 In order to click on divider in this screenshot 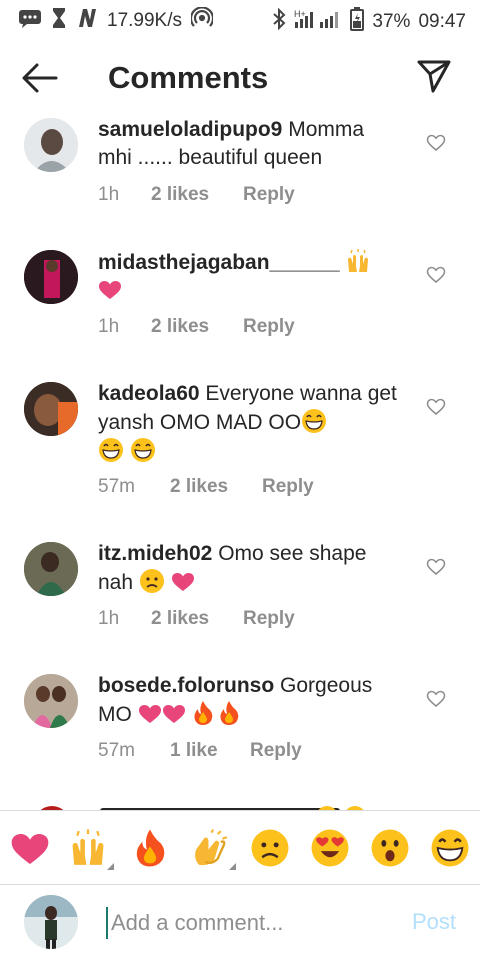, I will do `click(240, 810)`.